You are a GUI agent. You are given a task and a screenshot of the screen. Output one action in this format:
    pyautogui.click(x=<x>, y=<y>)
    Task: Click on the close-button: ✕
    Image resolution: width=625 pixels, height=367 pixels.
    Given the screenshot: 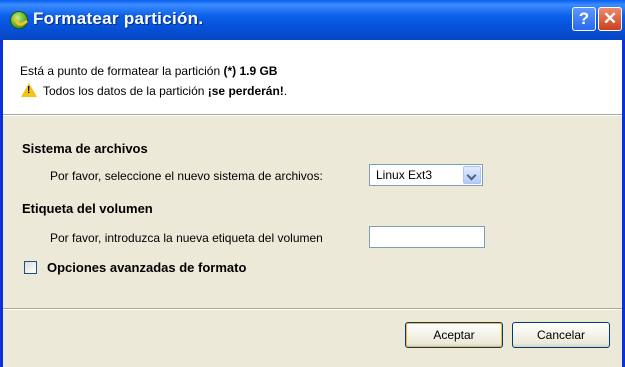 What is the action you would take?
    pyautogui.click(x=610, y=19)
    